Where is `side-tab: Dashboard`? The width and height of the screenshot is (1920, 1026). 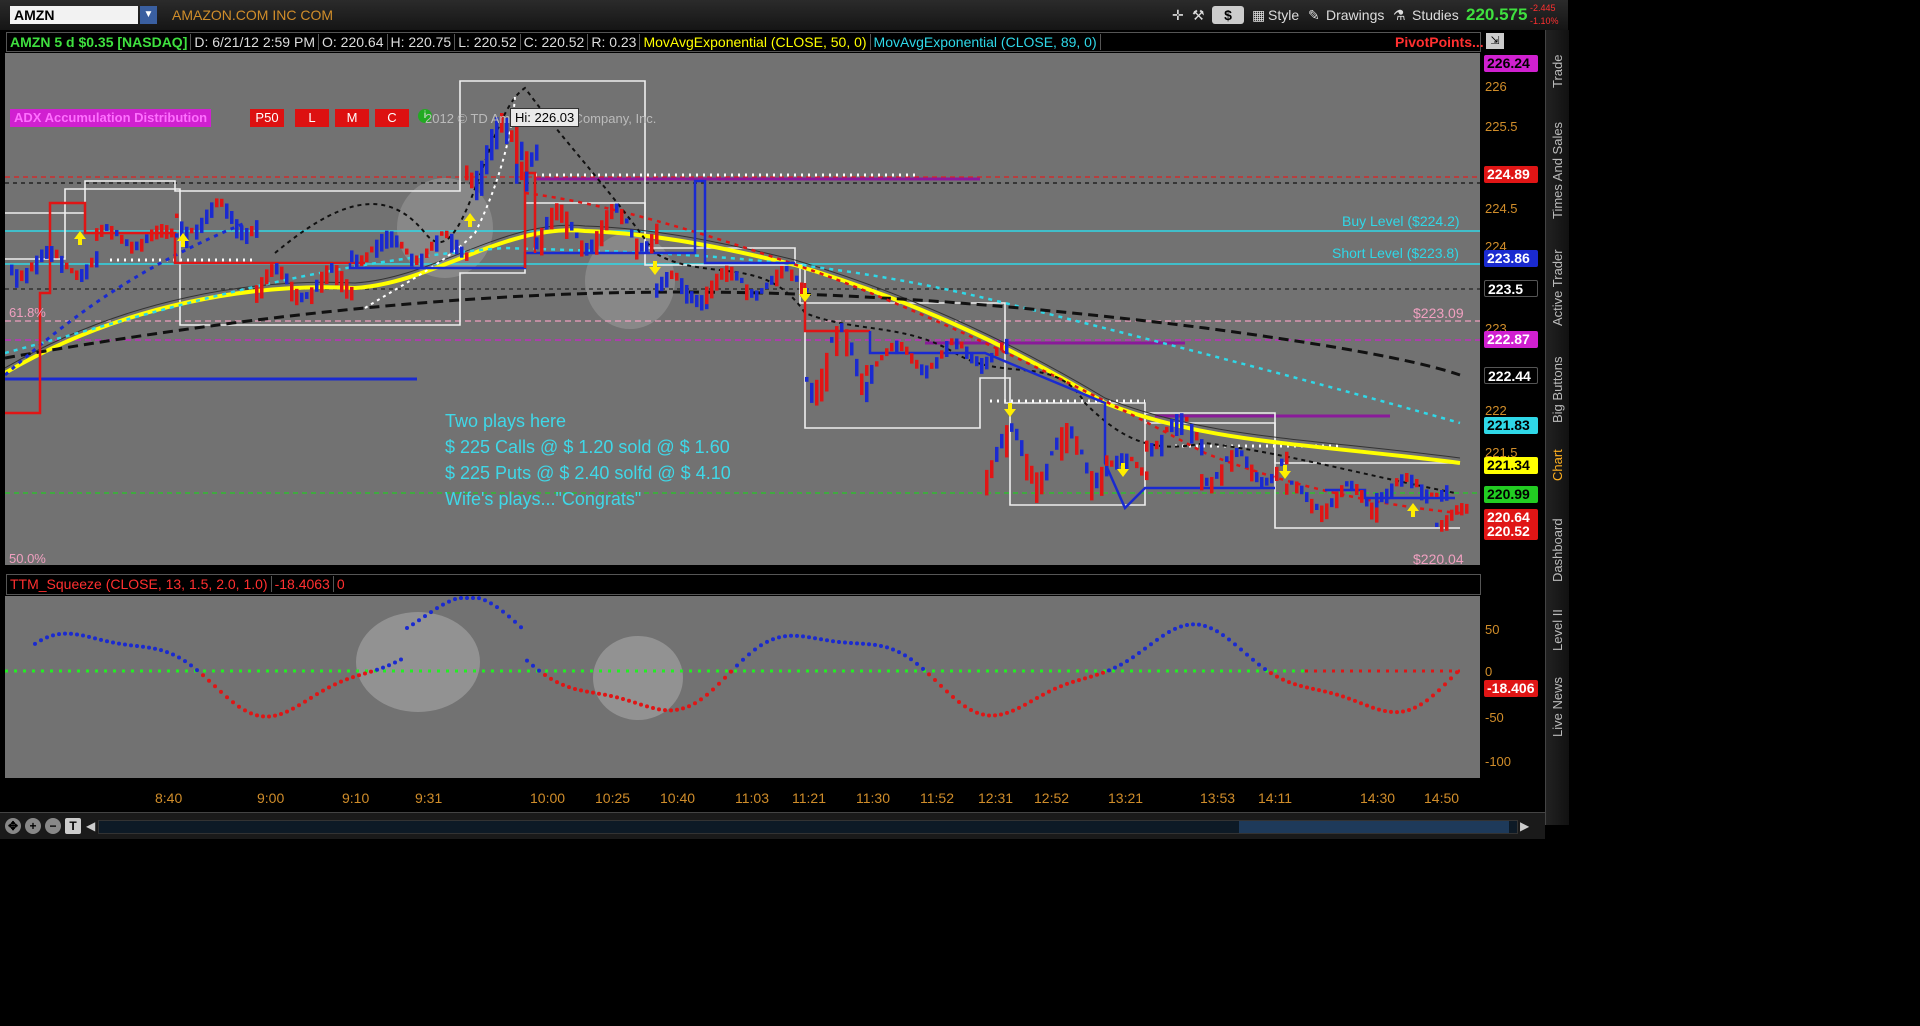
side-tab: Dashboard is located at coordinates (1557, 550).